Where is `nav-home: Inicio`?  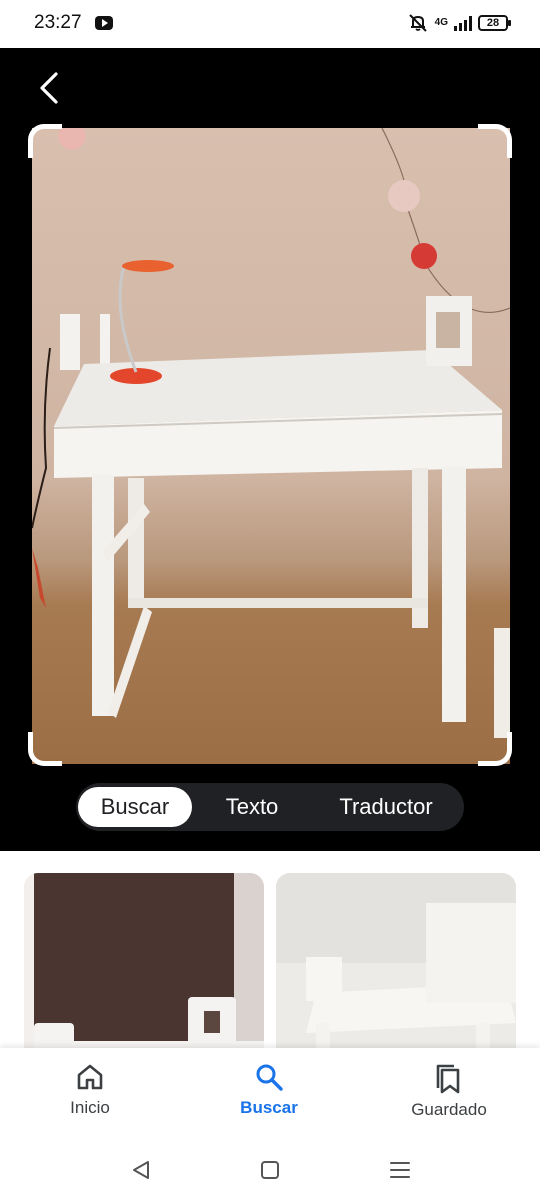 nav-home: Inicio is located at coordinates (90, 1095).